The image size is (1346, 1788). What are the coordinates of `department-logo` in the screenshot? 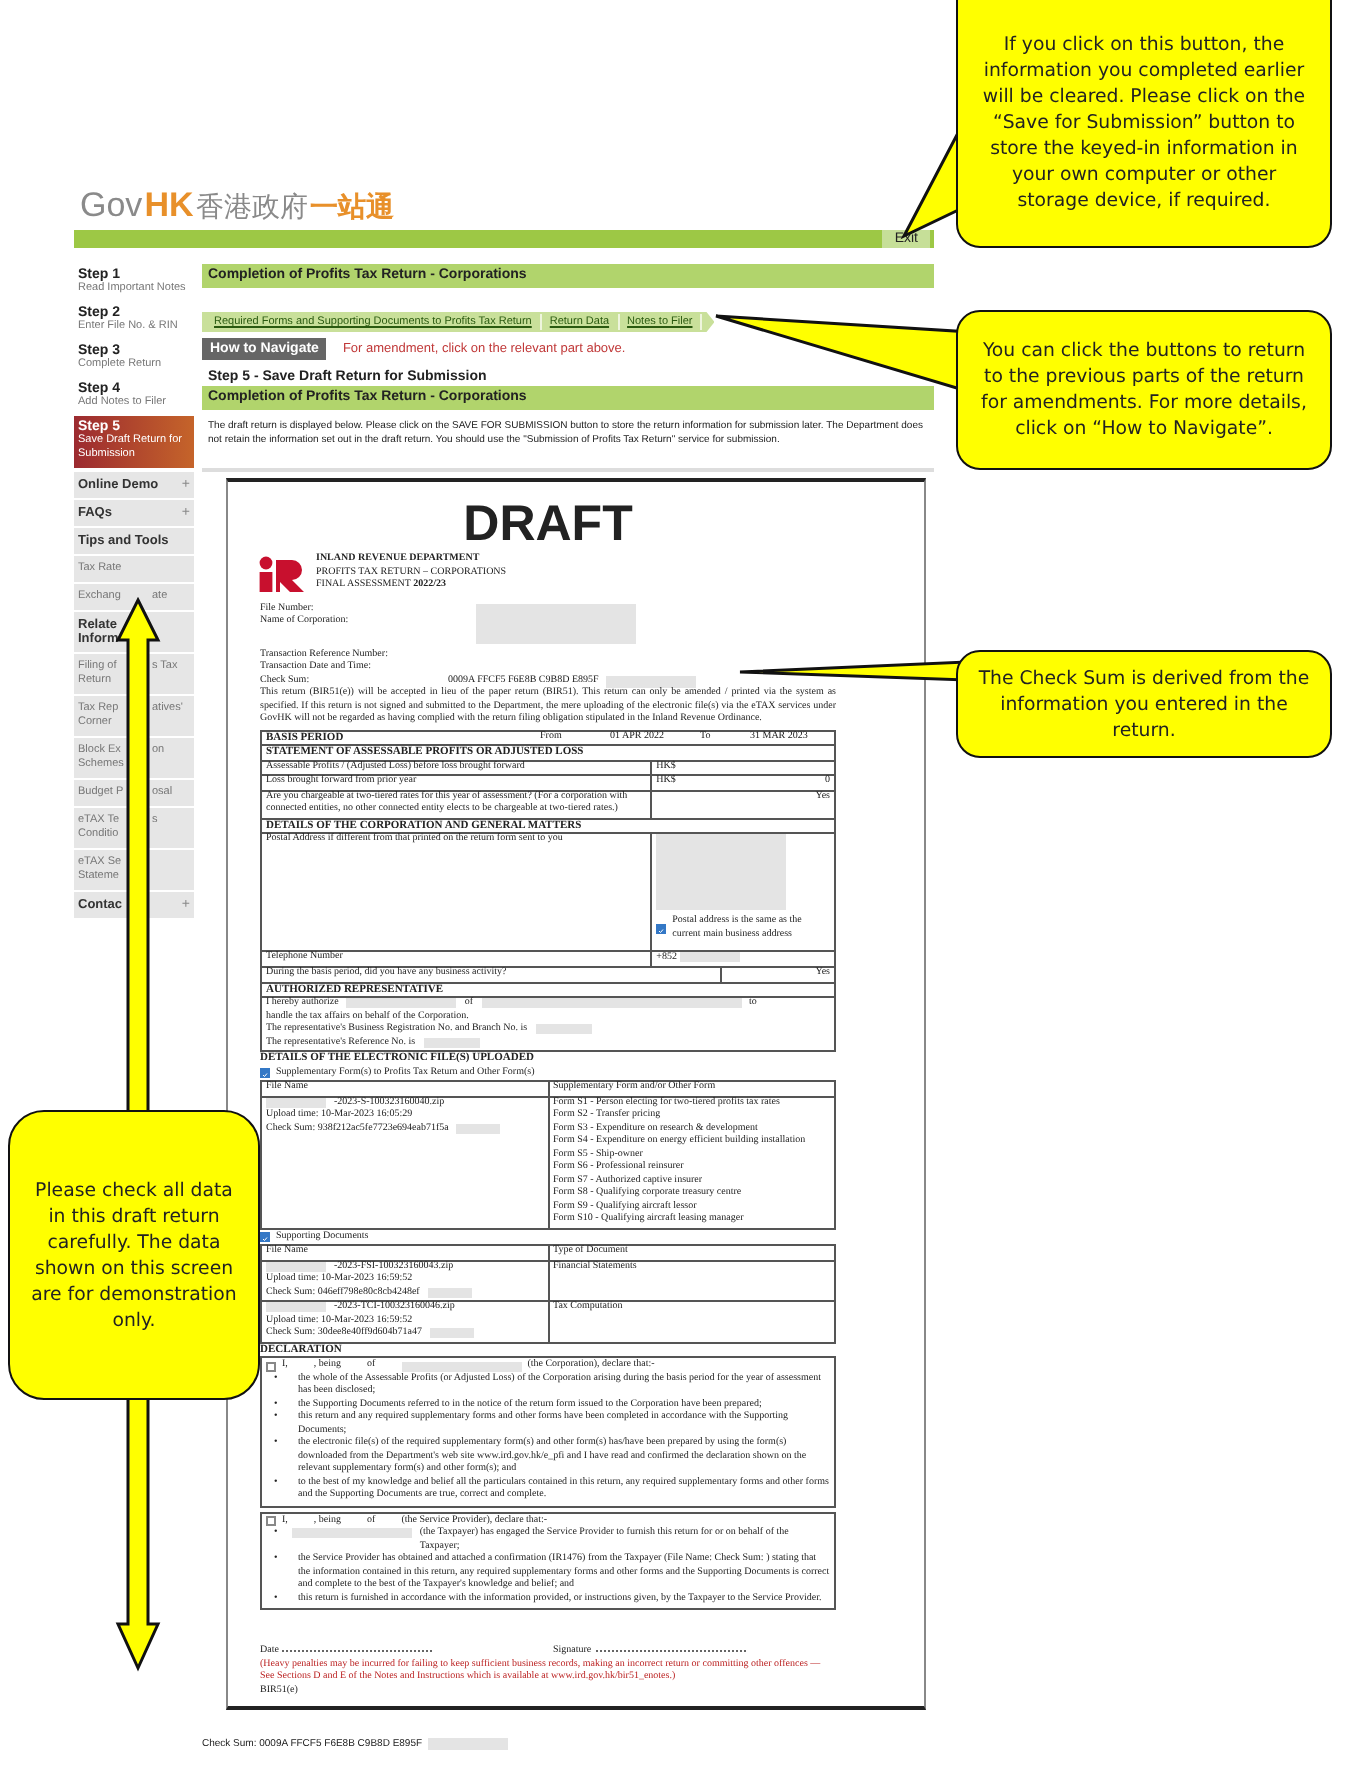 It's located at (280, 573).